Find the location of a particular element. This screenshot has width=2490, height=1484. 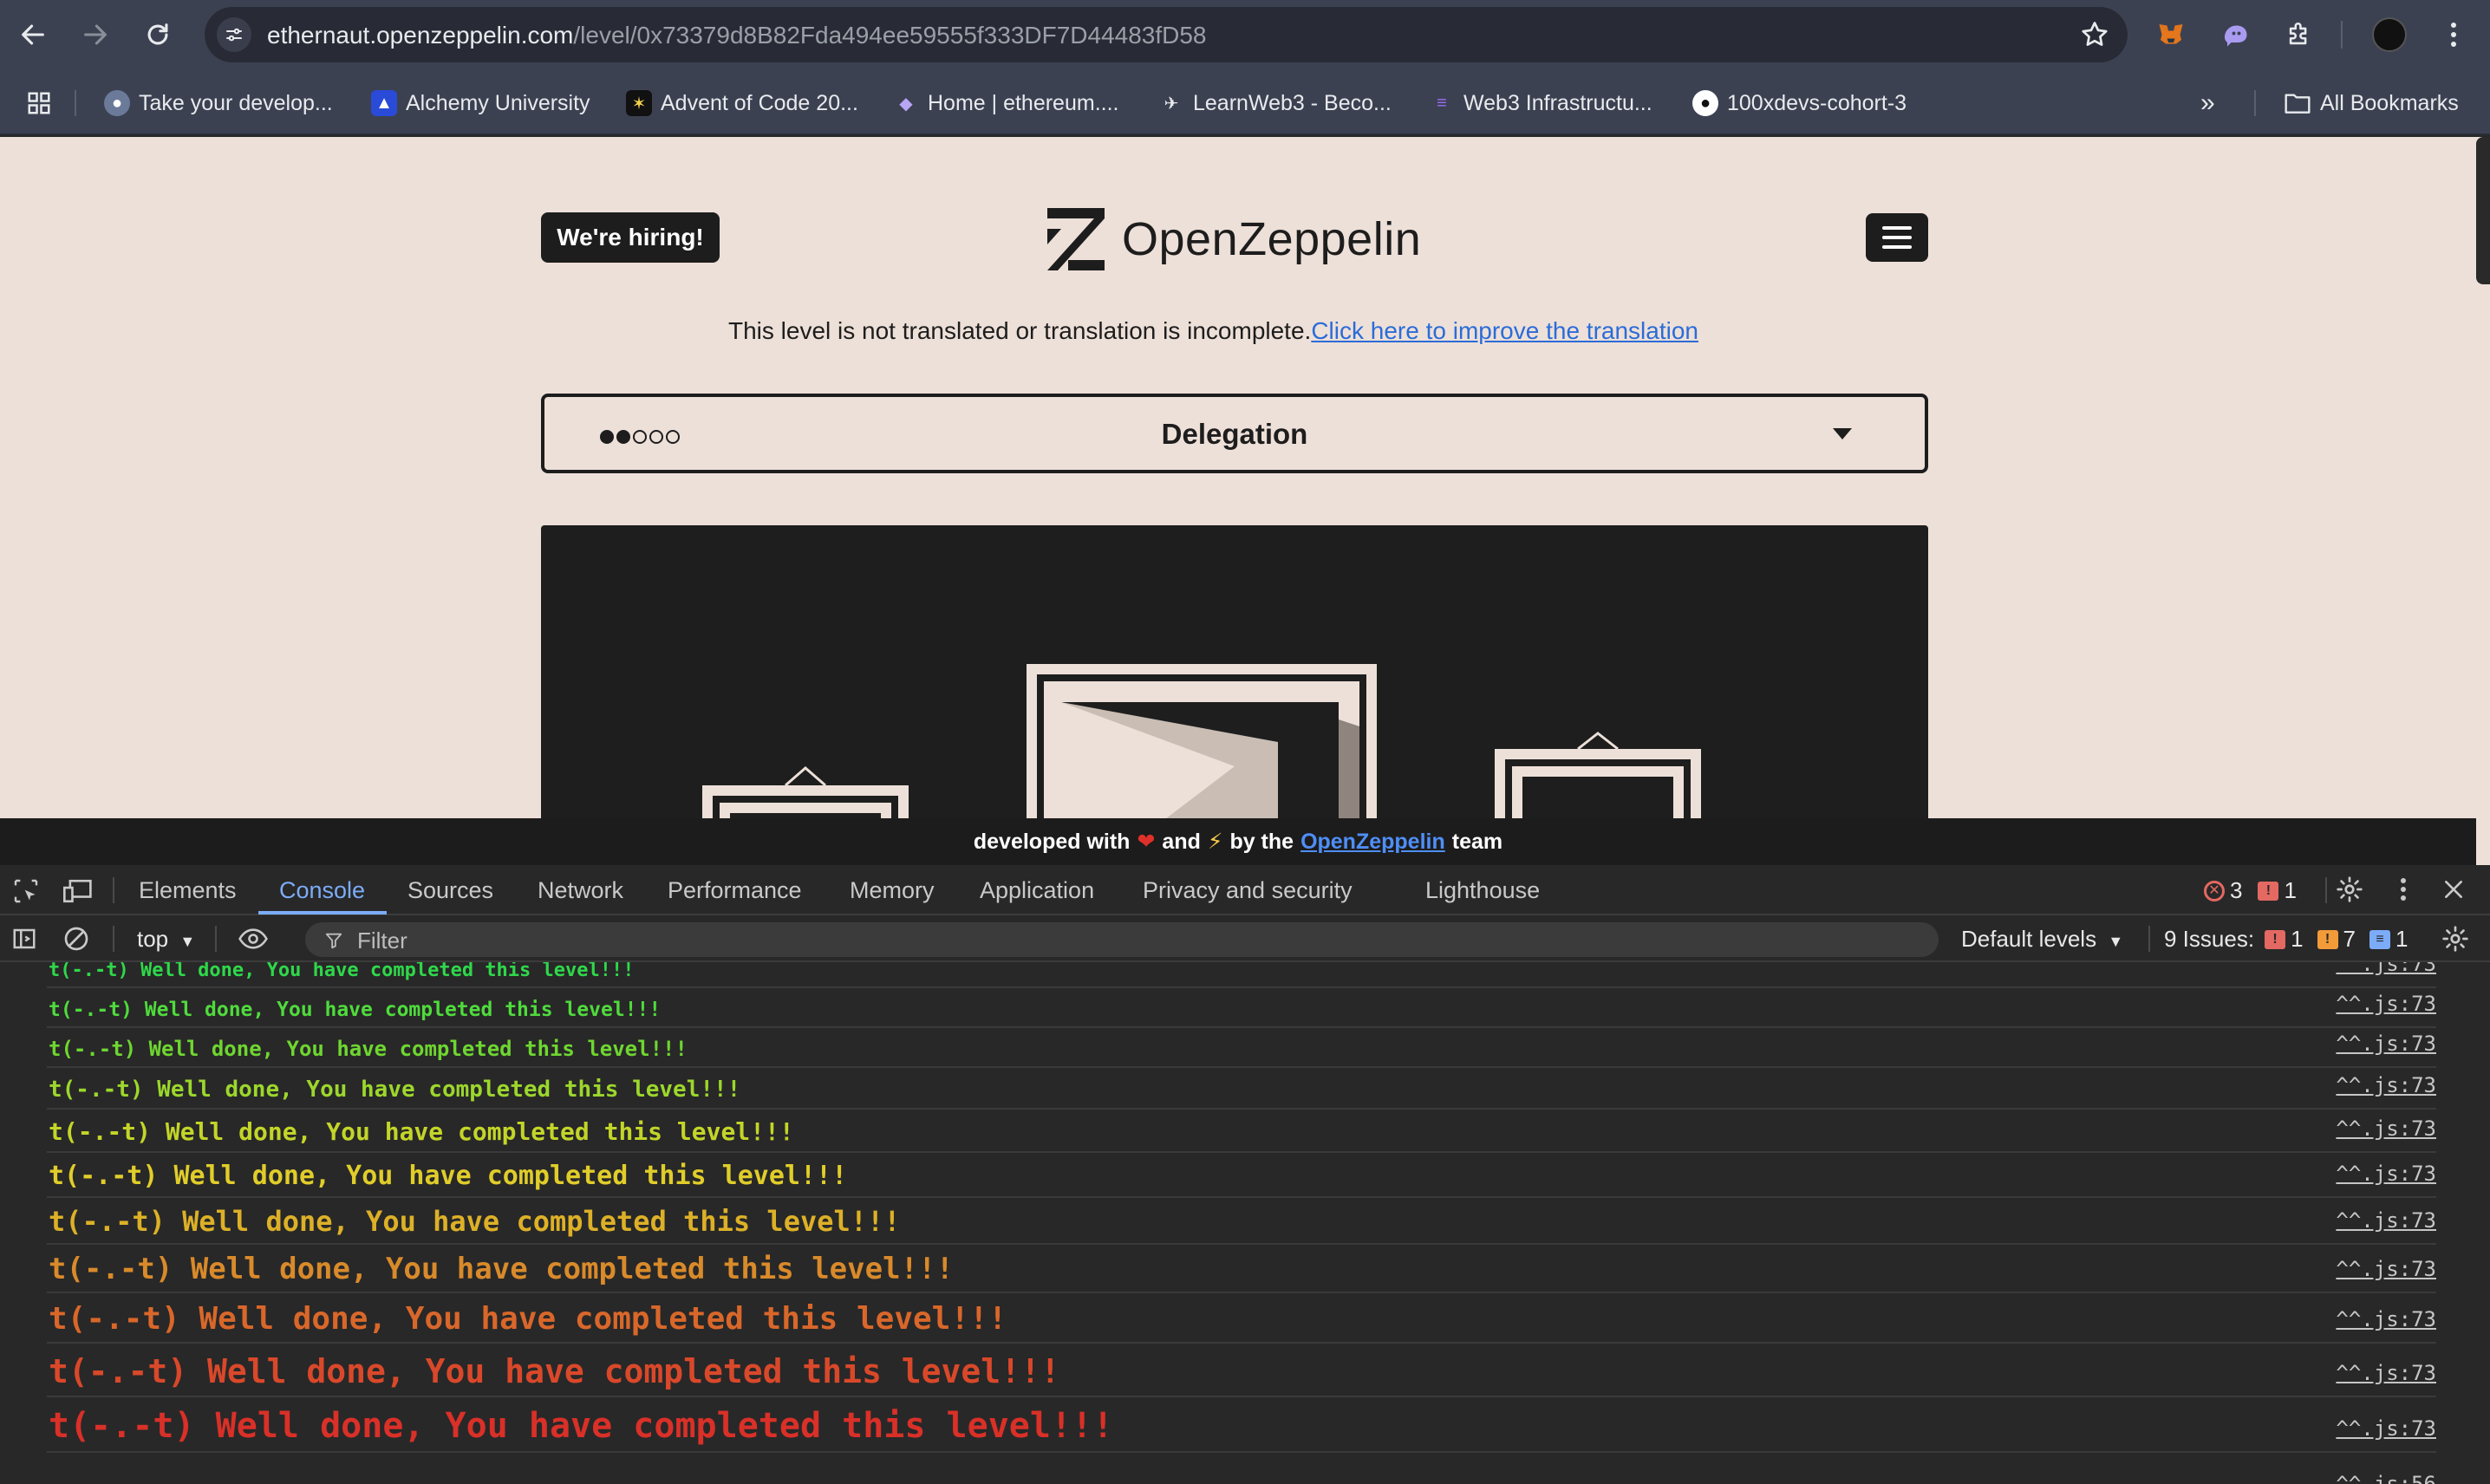

tab-sources: Sources is located at coordinates (450, 890).